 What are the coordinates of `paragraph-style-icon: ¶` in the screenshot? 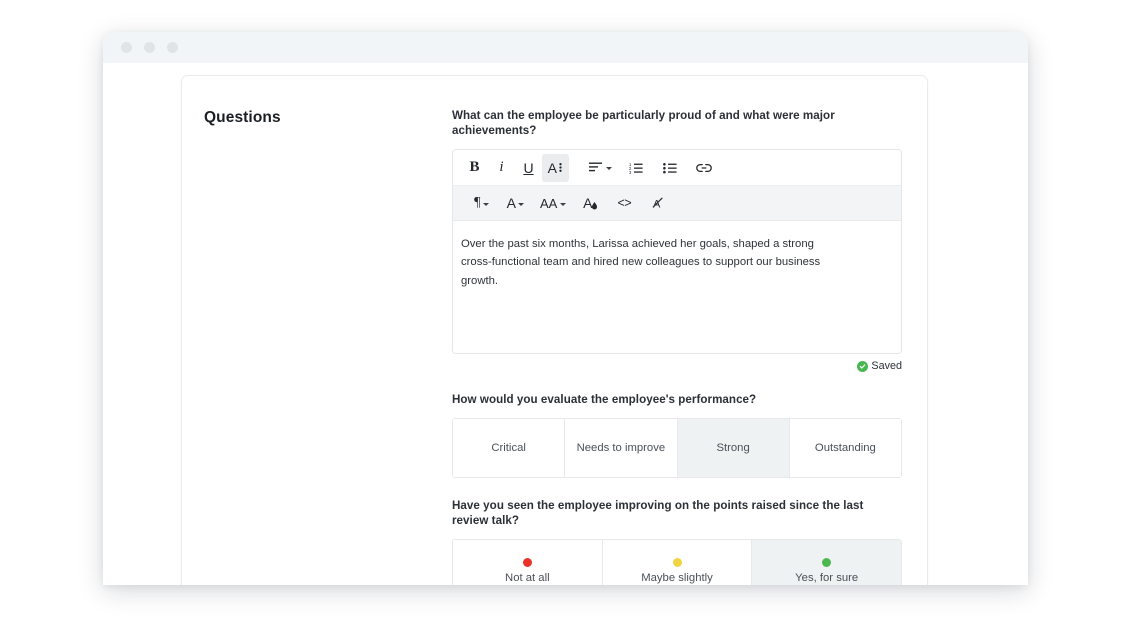 It's located at (481, 203).